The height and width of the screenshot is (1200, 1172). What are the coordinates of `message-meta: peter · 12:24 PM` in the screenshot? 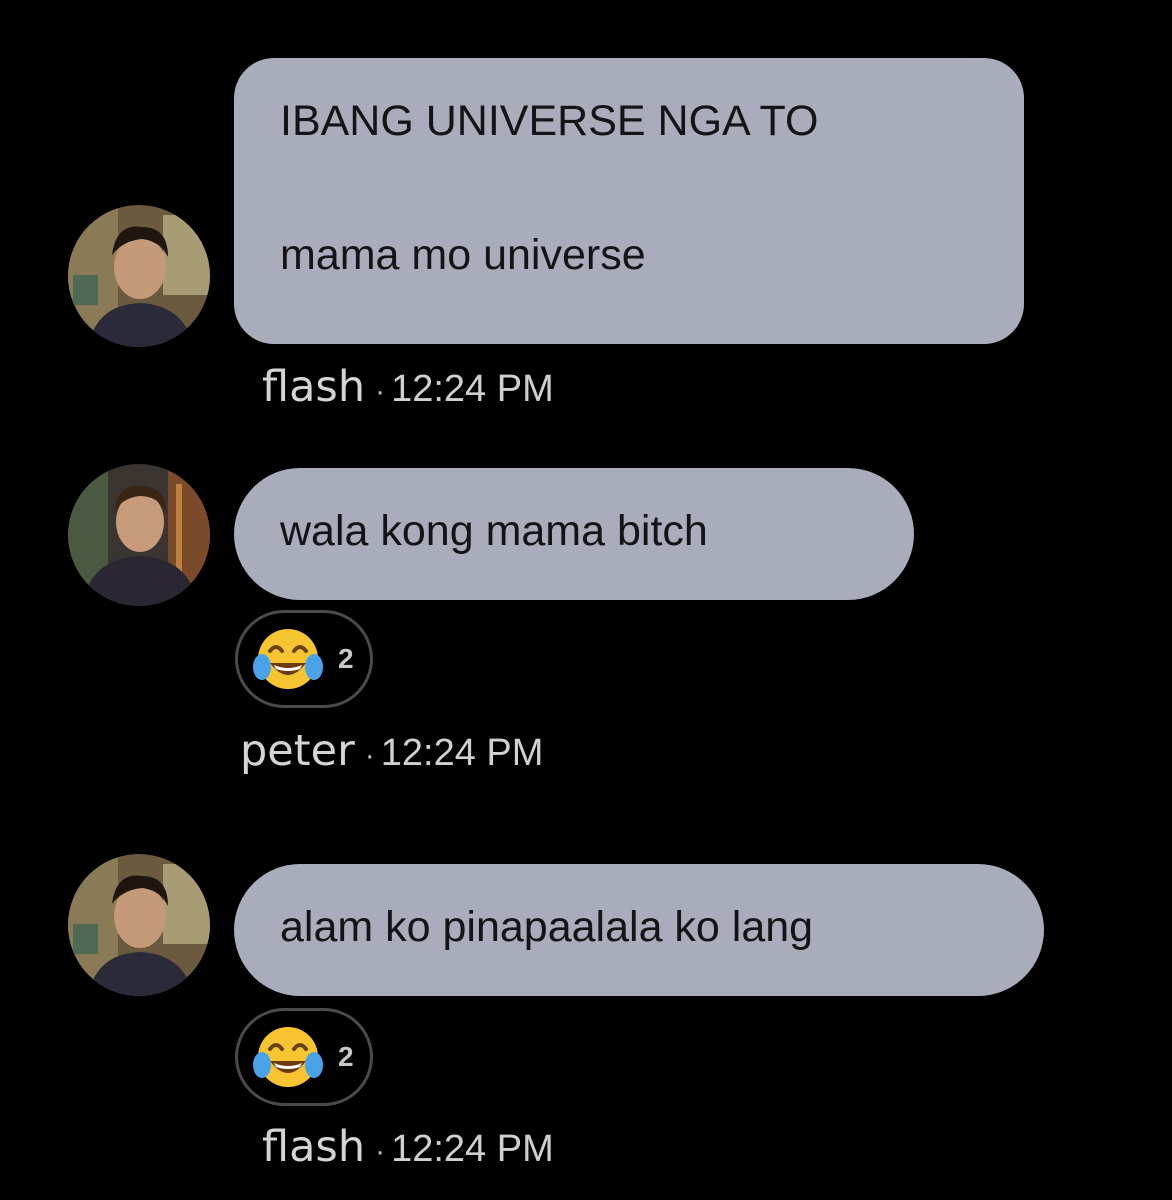 It's located at (391, 751).